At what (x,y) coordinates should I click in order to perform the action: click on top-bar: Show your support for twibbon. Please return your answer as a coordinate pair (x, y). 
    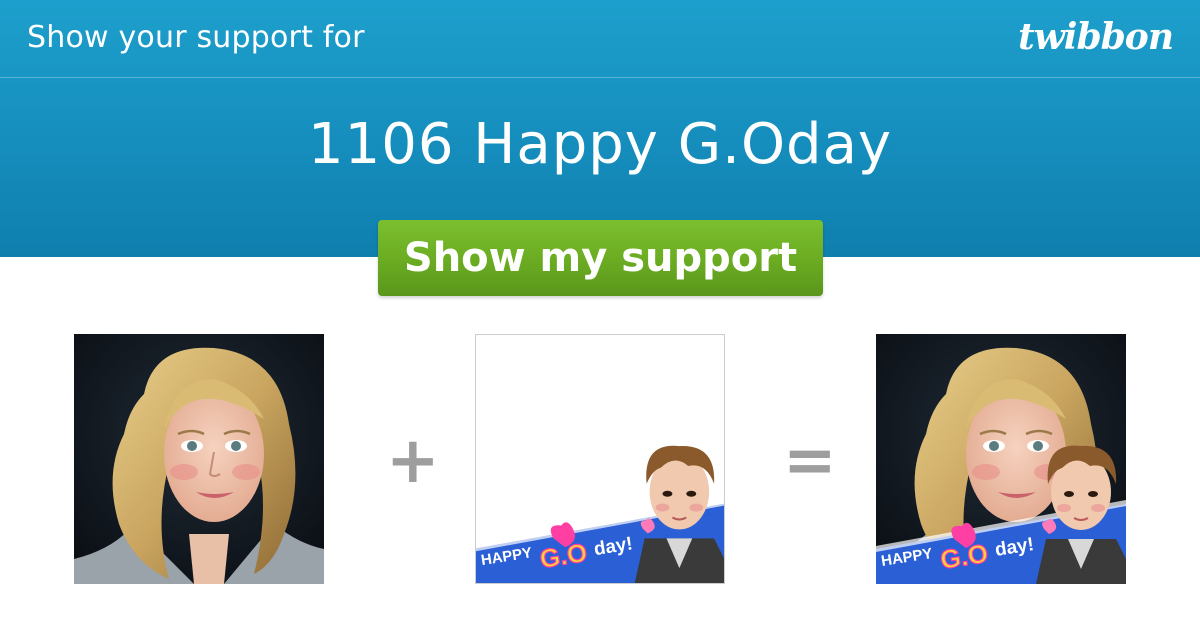
    Looking at the image, I should click on (600, 39).